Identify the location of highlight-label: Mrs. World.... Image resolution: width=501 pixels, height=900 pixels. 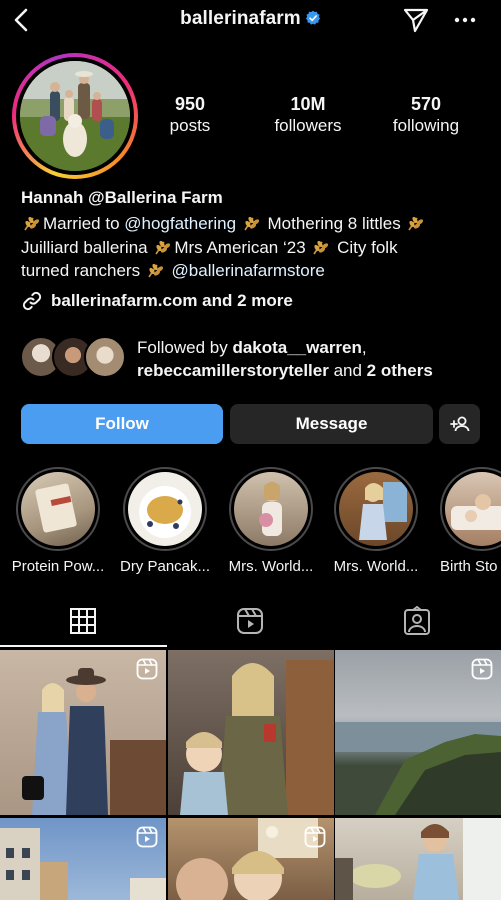
(376, 566).